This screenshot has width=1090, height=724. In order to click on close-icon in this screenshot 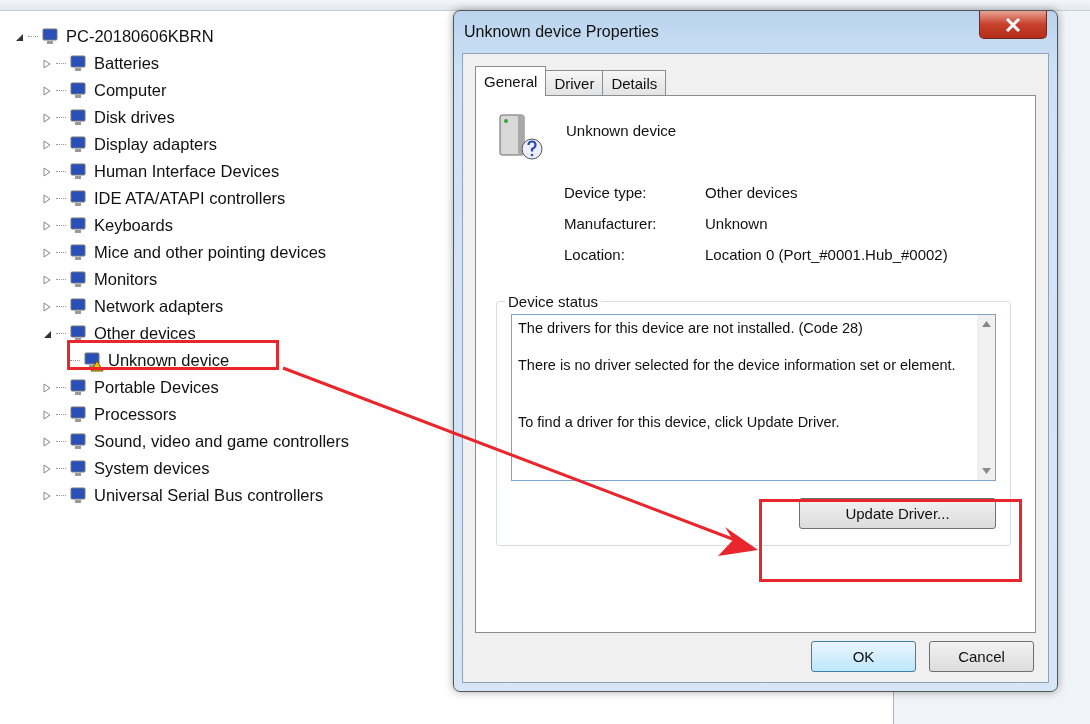, I will do `click(1013, 24)`.